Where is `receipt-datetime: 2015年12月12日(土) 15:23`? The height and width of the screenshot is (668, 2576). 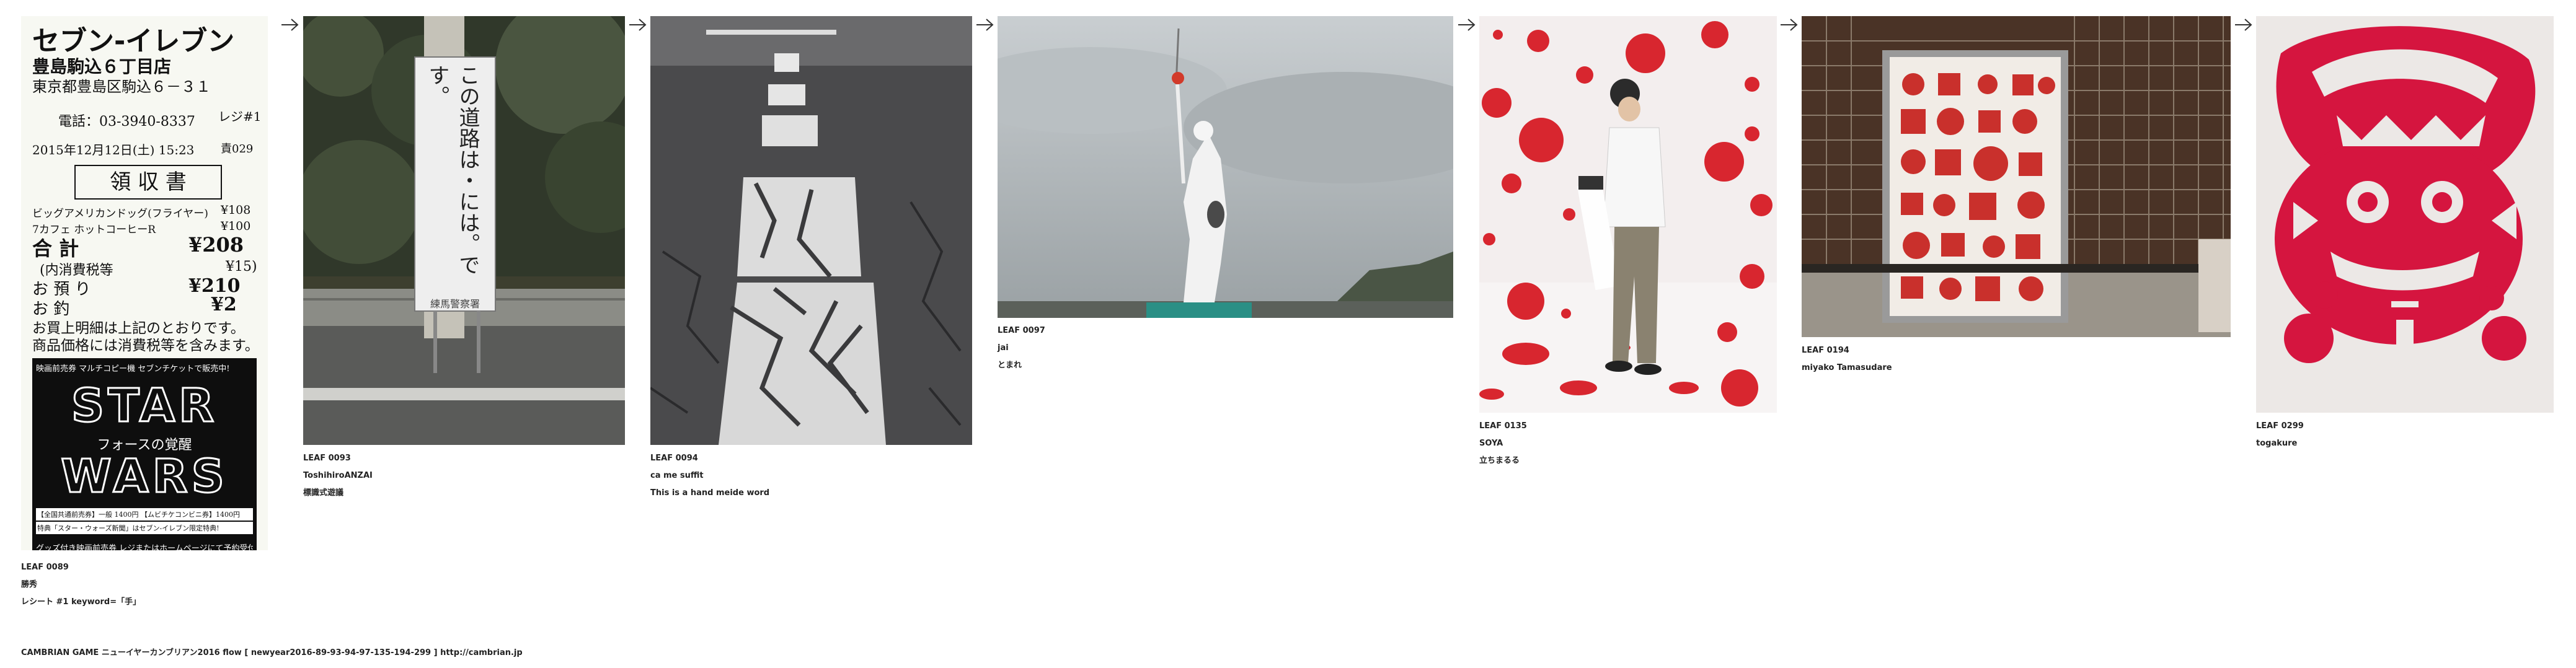 receipt-datetime: 2015年12月12日(土) 15:23 is located at coordinates (114, 150).